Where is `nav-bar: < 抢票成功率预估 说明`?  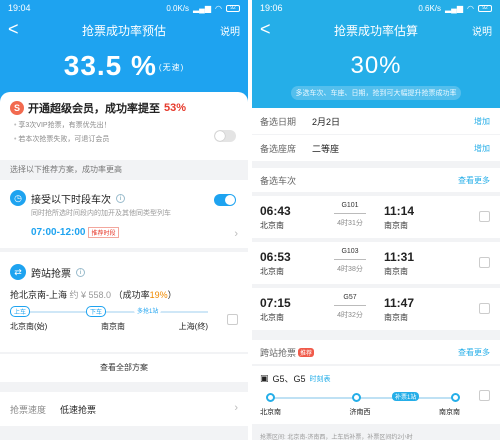 nav-bar: < 抢票成功率预估 说明 is located at coordinates (124, 30).